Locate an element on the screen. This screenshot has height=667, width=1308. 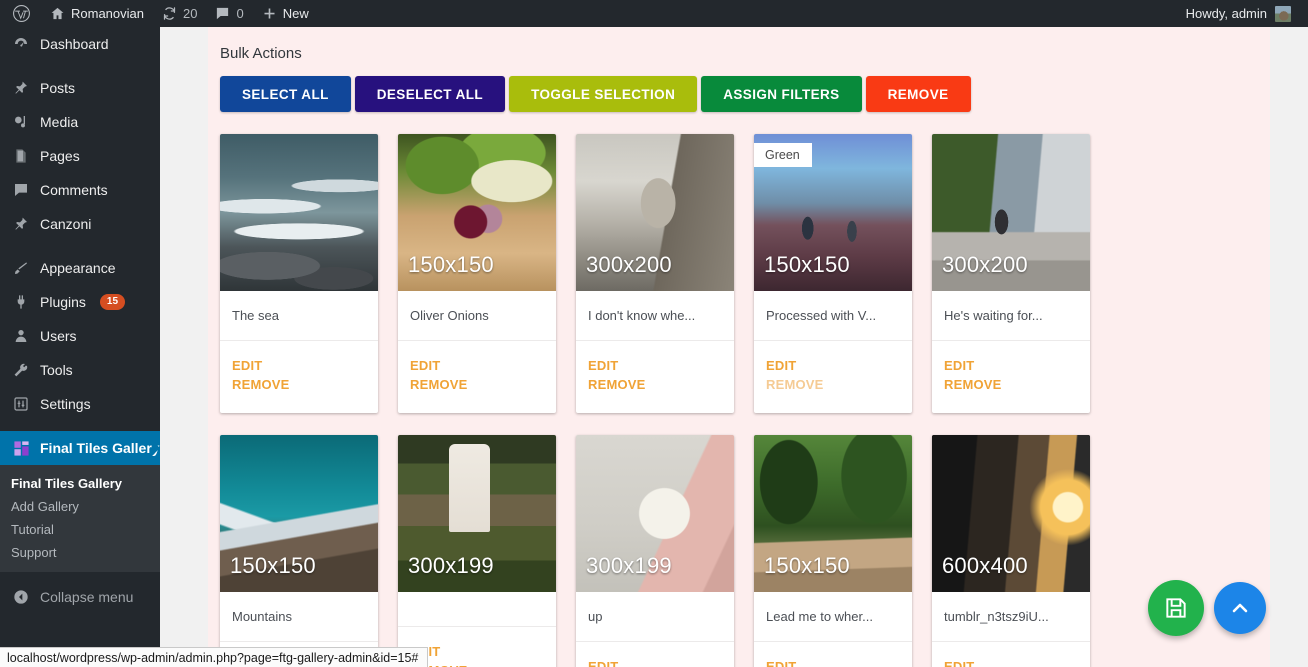
admin-bar: Romanovian 20 0 New Howdy, admin is located at coordinates (654, 13).